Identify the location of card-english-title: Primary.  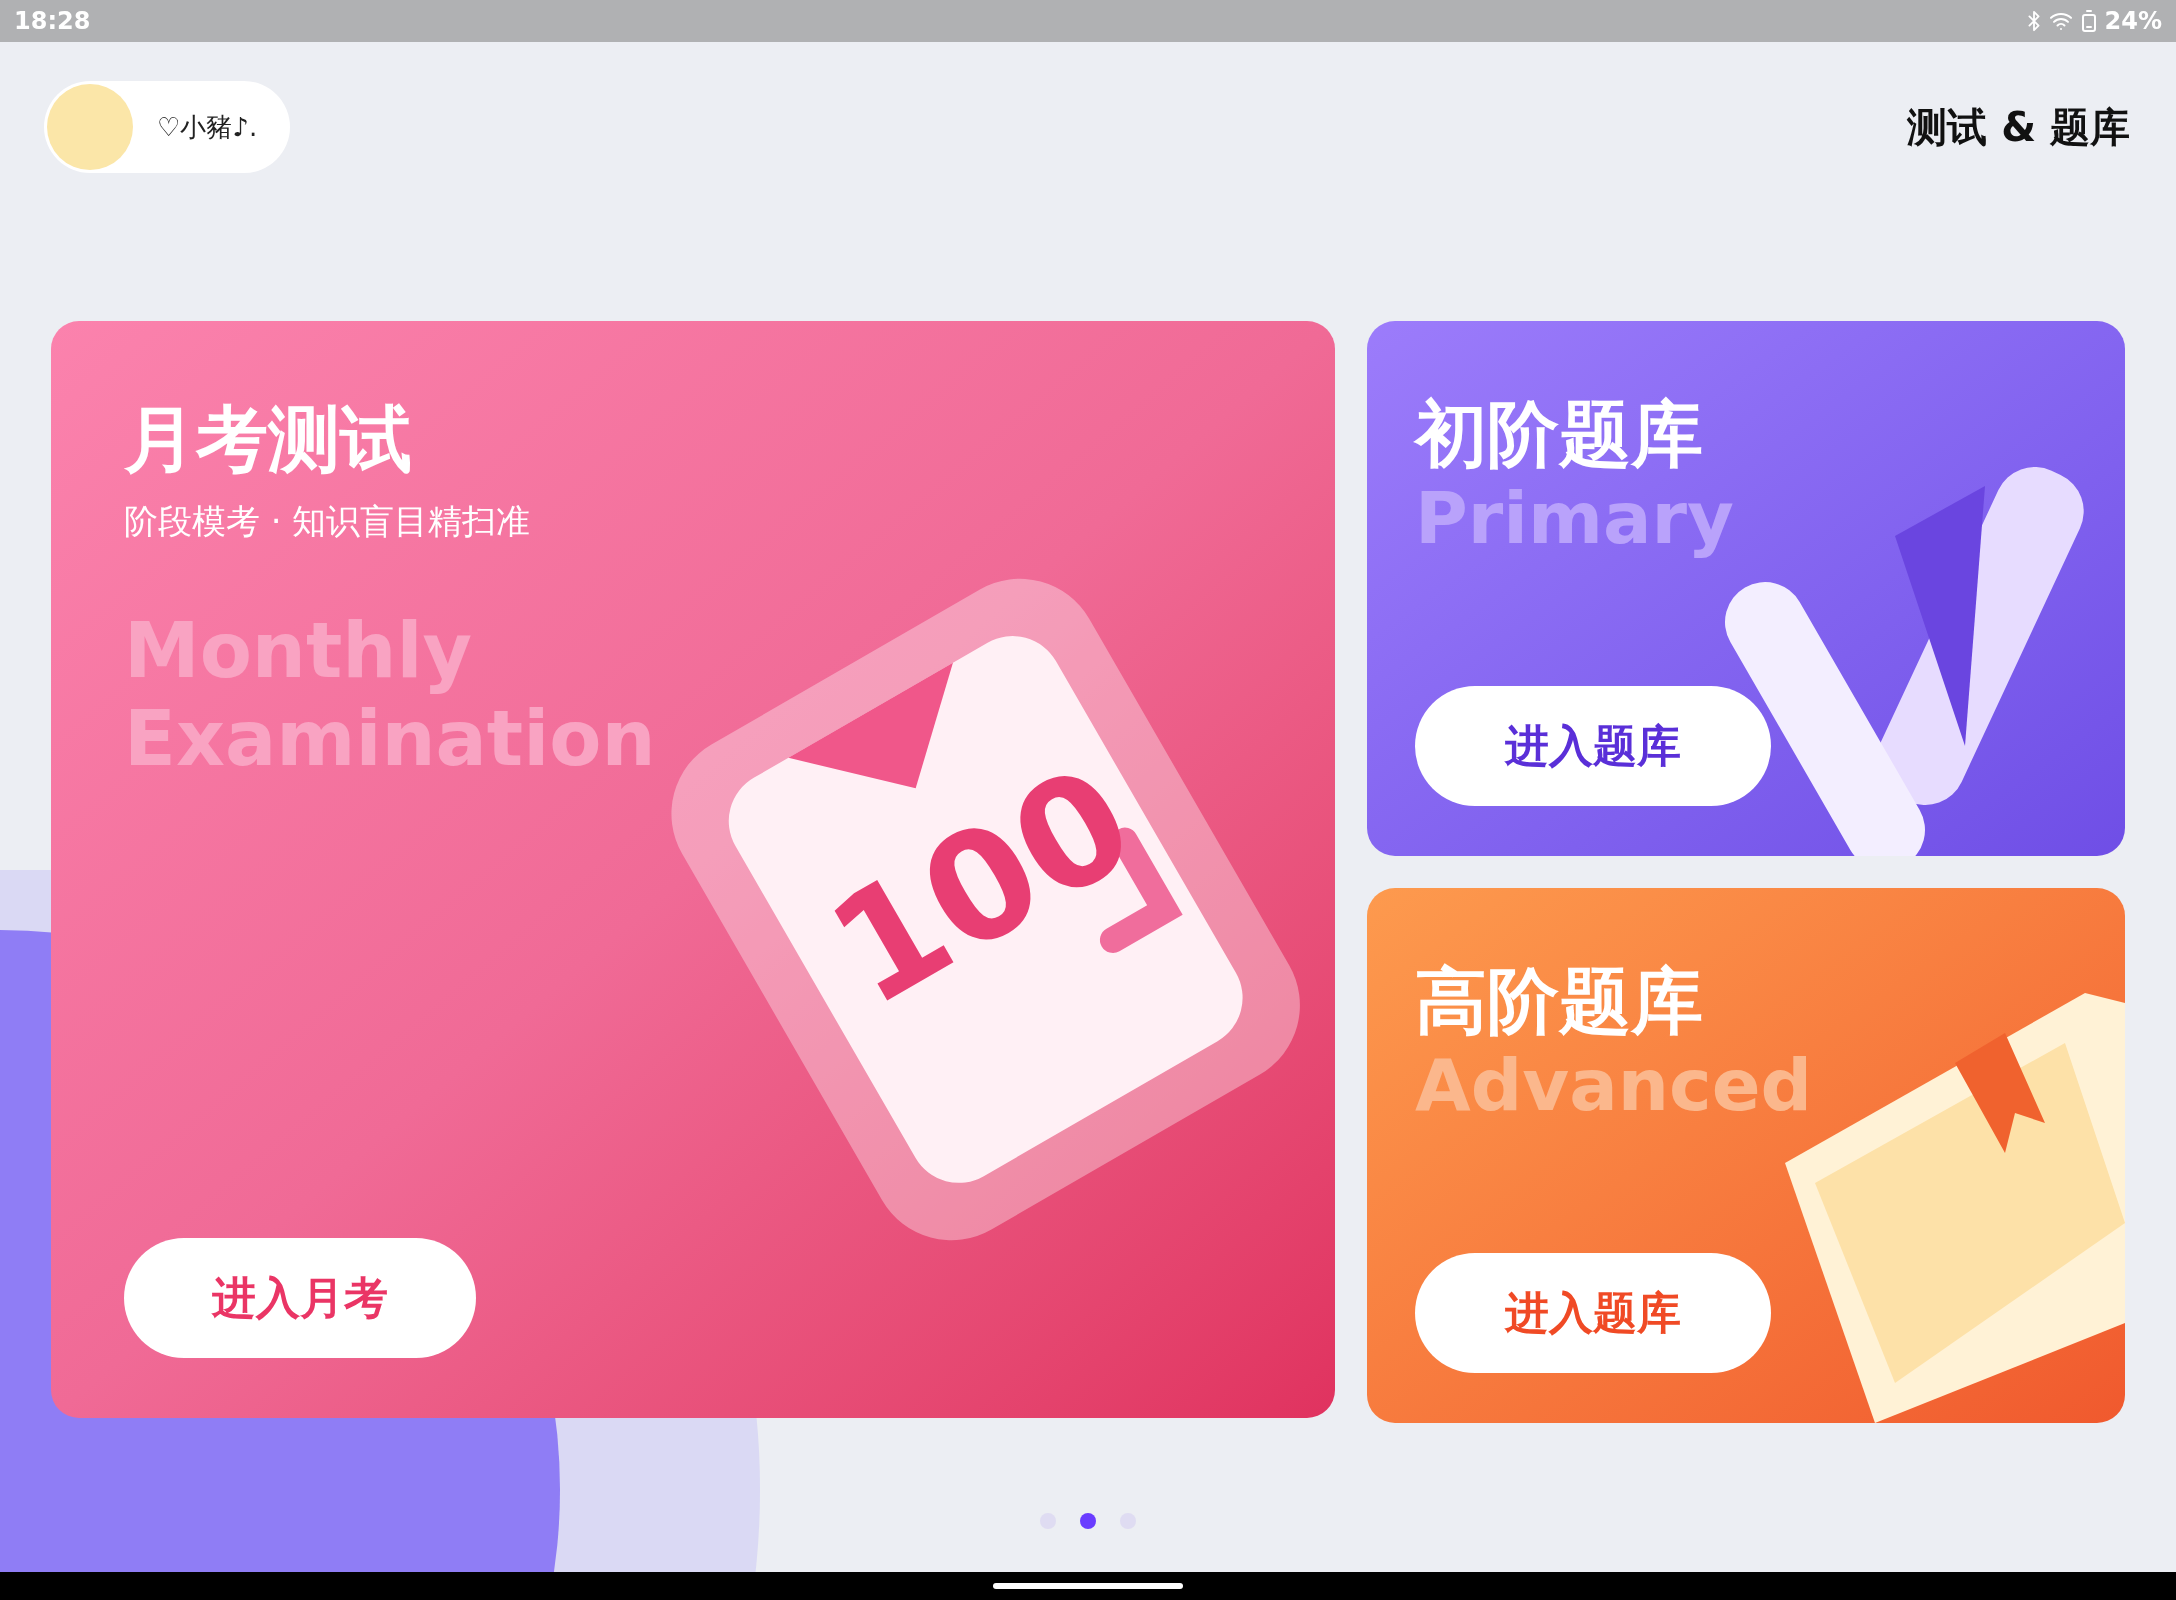
(1574, 519).